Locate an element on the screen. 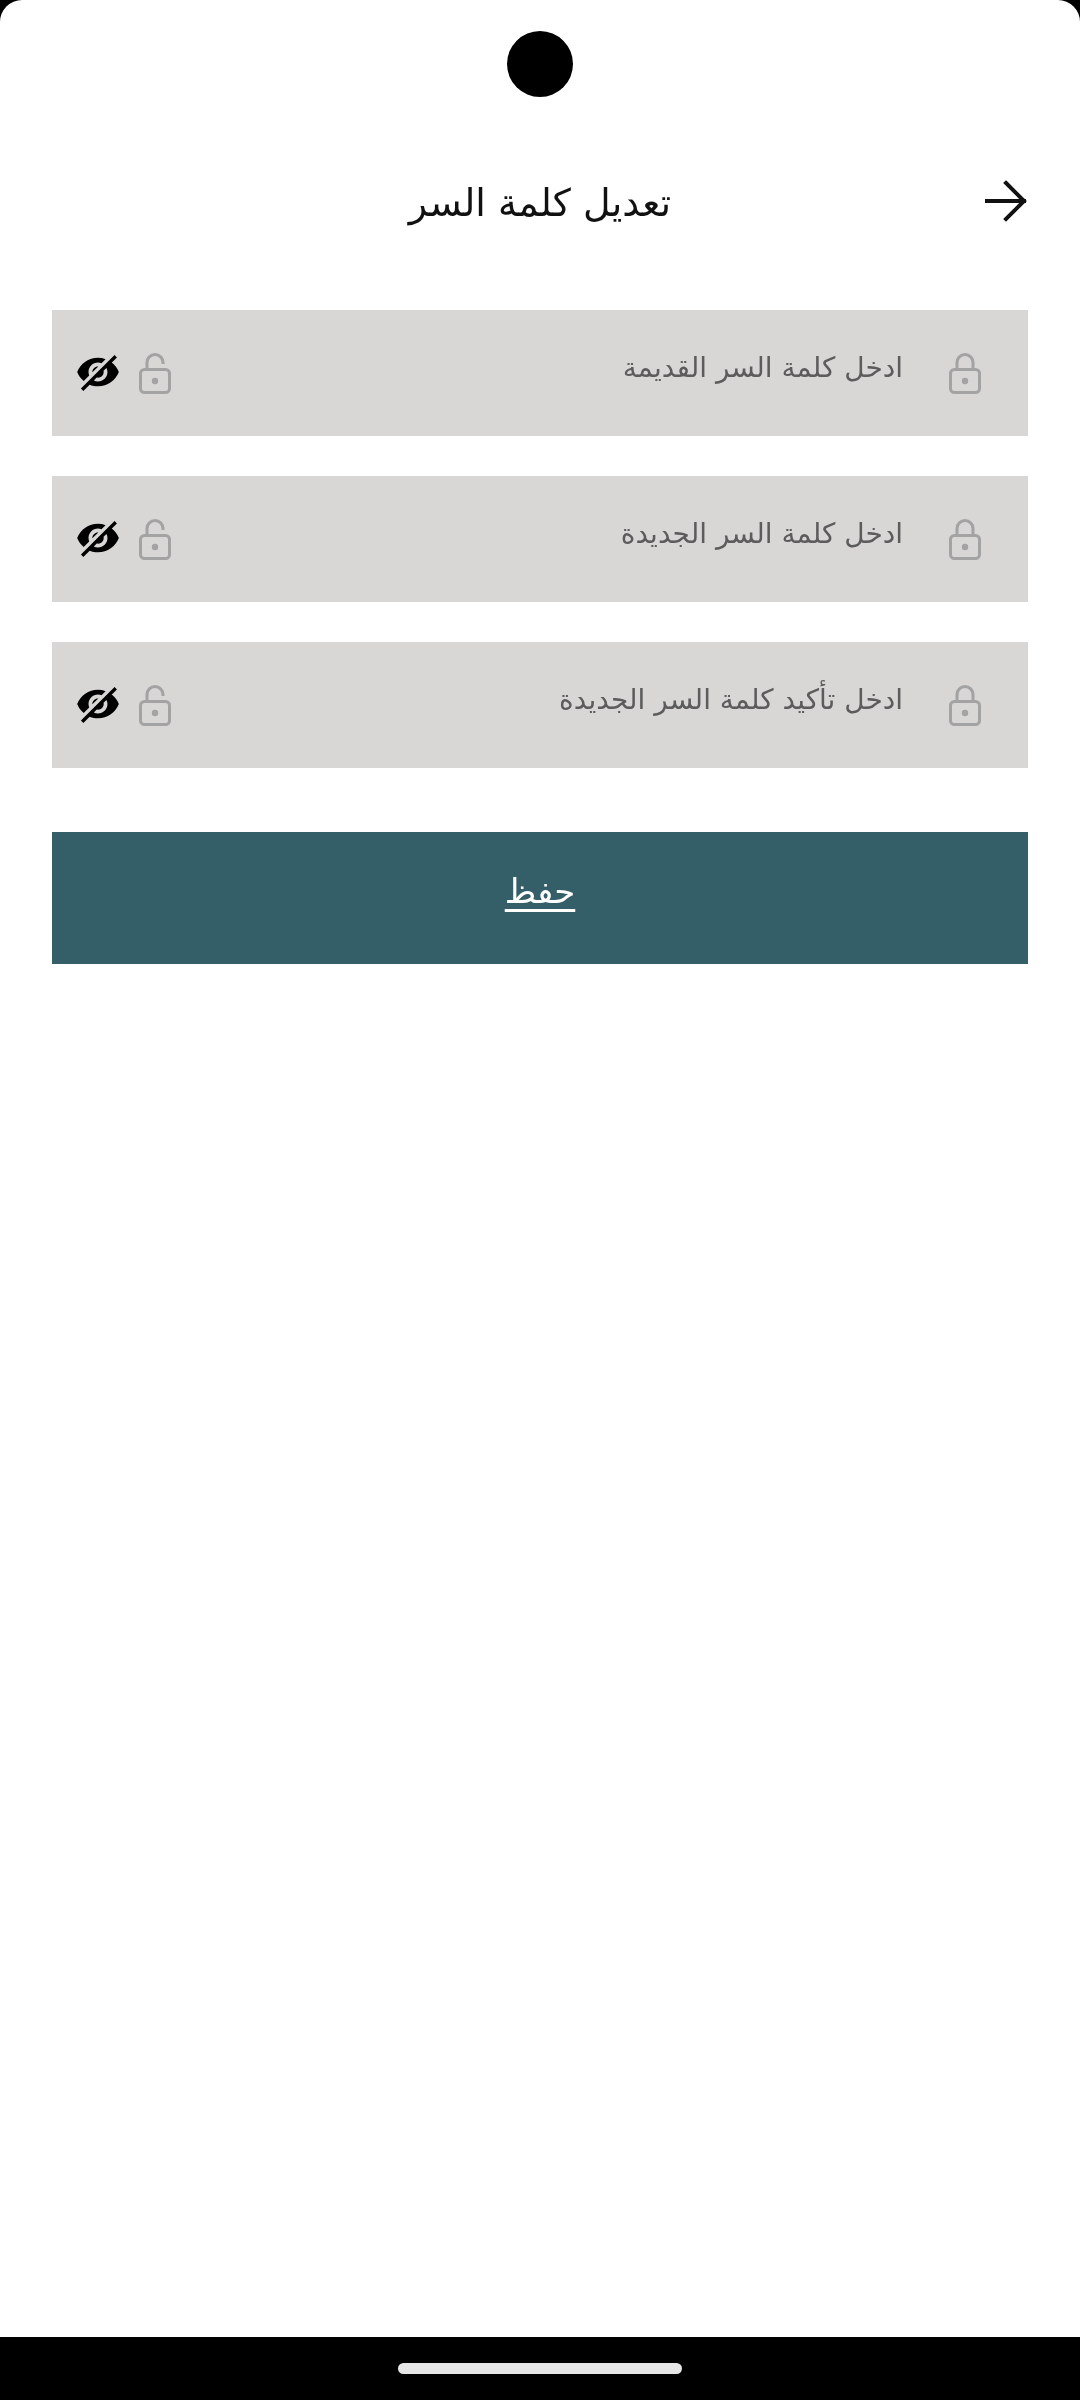  password-field: ادخل كلمة السر القديمة is located at coordinates (540, 373).